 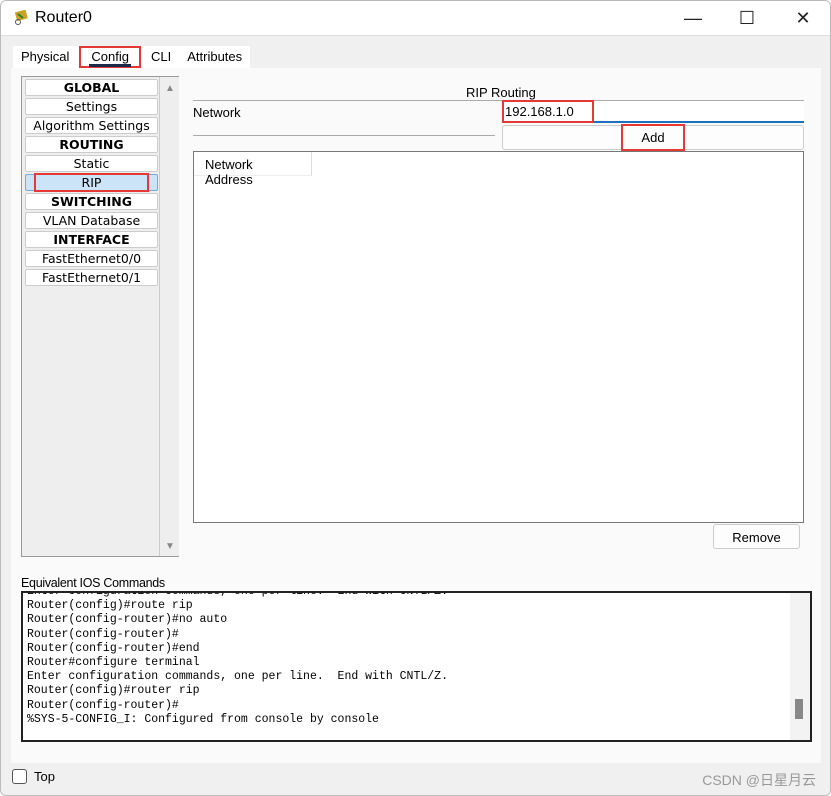 I want to click on nav-header-switching: SWITCHING, so click(x=91, y=201).